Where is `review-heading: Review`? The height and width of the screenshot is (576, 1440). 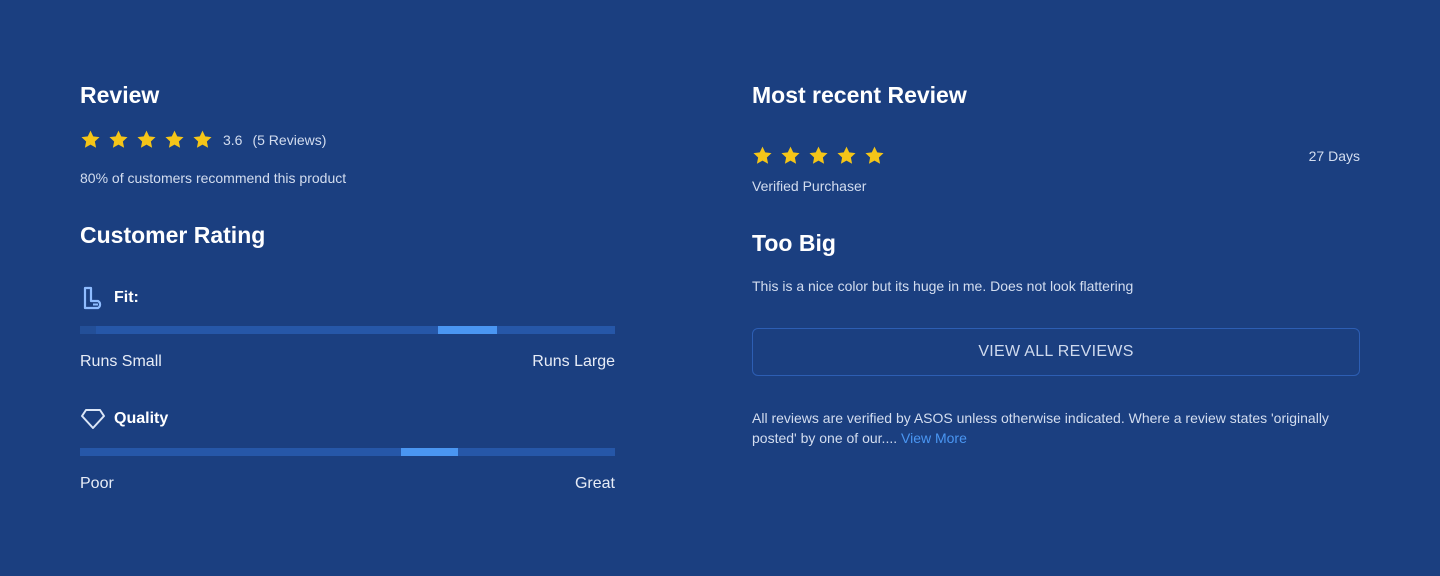 review-heading: Review is located at coordinates (120, 95).